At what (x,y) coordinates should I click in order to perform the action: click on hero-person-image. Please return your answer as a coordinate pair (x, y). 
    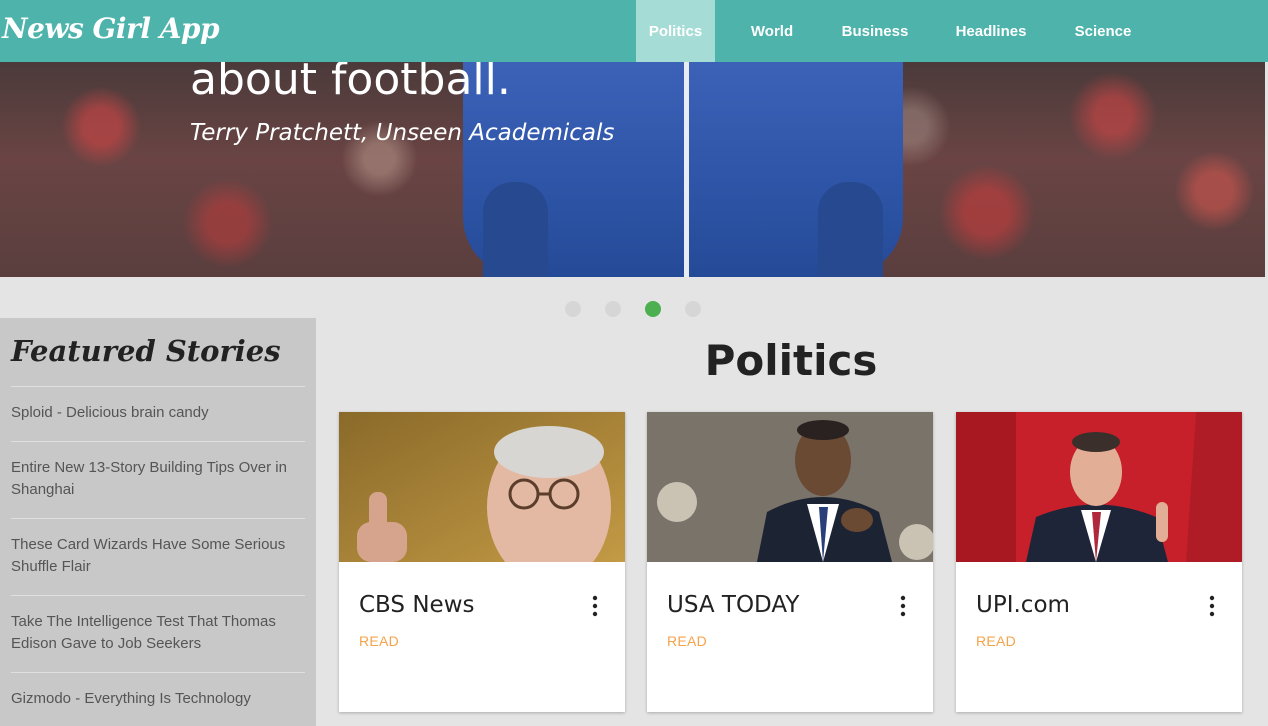
    Looking at the image, I should click on (683, 169).